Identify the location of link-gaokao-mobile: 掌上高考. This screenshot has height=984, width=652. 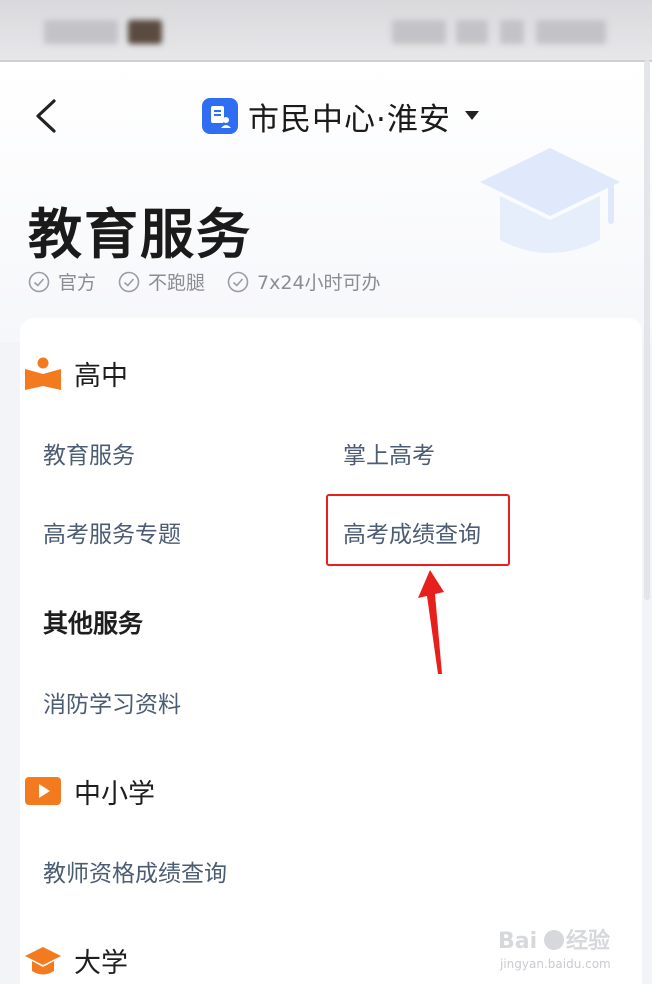
(389, 453).